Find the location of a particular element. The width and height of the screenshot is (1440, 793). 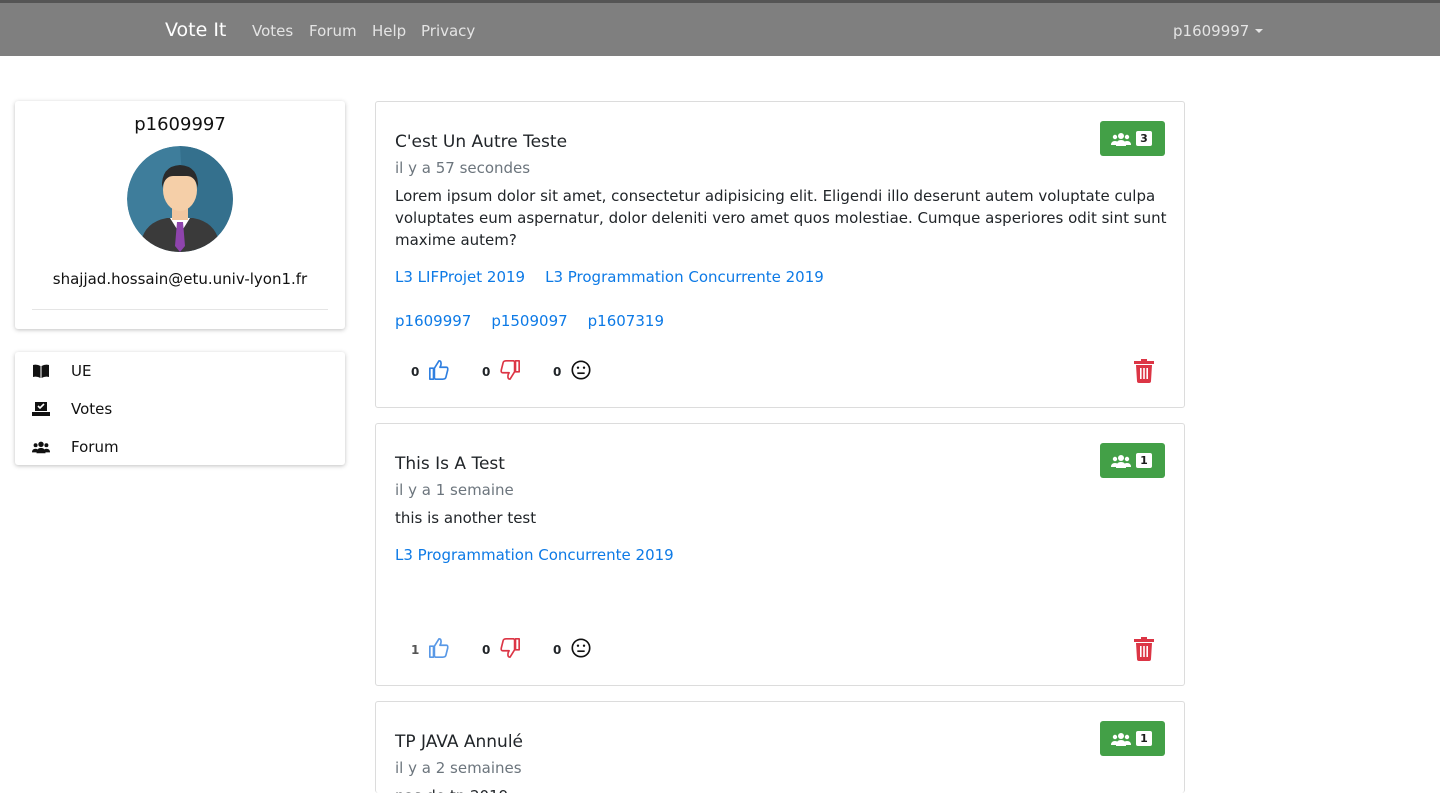

post-title: TP JAVA Annulé is located at coordinates (459, 742).